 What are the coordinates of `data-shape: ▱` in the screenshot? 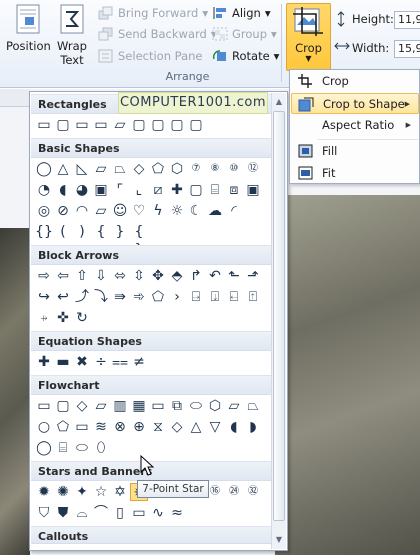 It's located at (101, 406).